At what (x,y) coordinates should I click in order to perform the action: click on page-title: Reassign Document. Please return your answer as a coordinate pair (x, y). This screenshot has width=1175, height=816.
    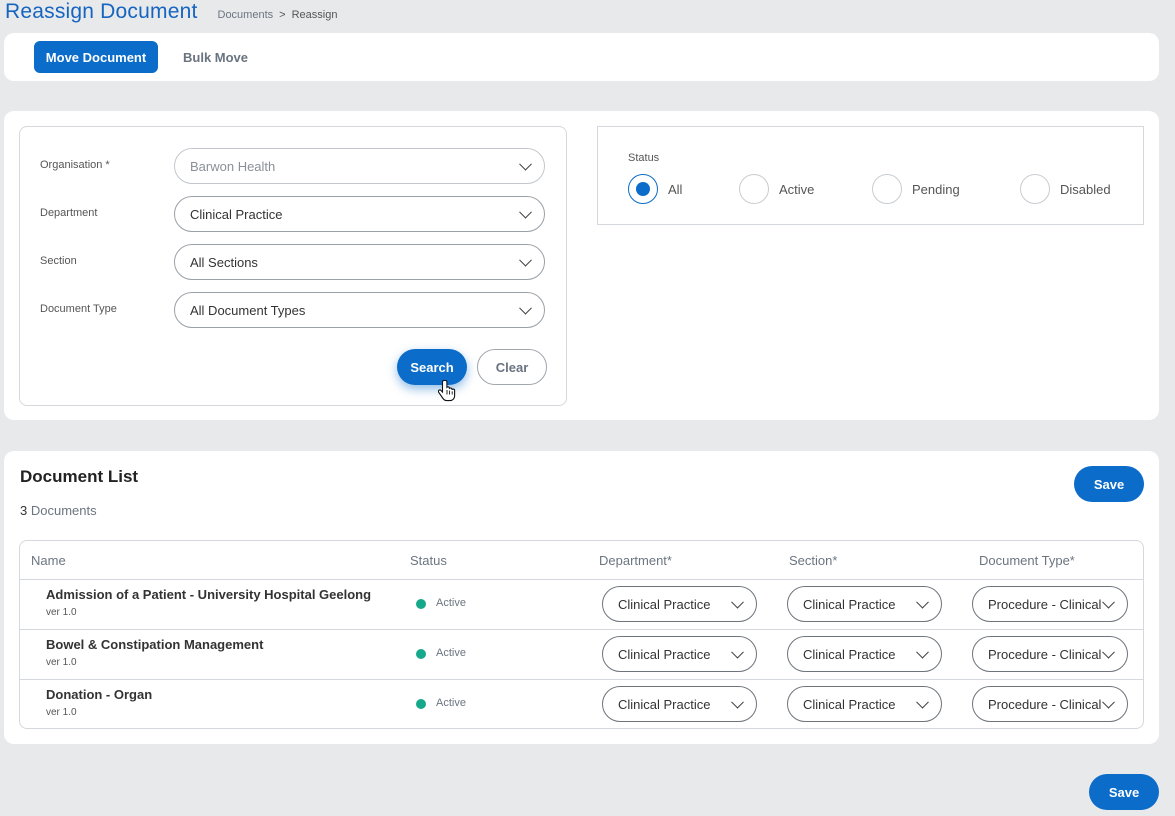
    Looking at the image, I should click on (101, 11).